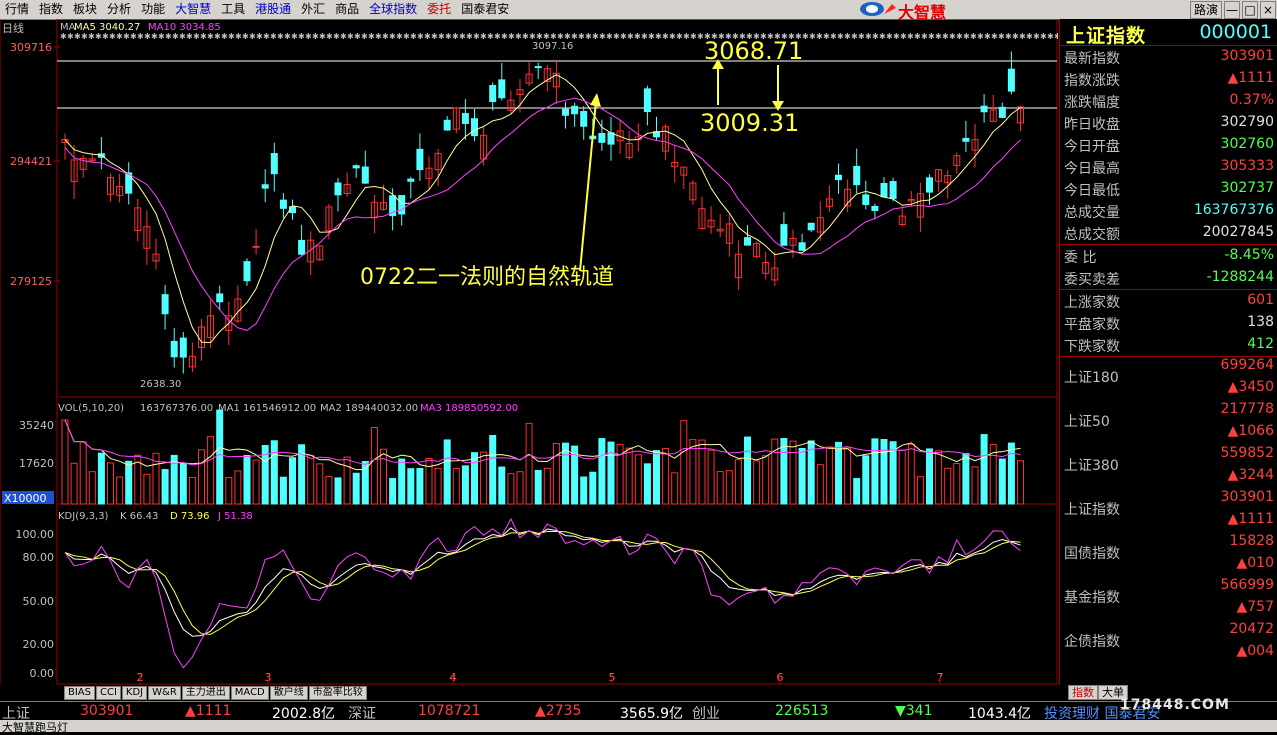 The height and width of the screenshot is (735, 1277). What do you see at coordinates (164, 693) in the screenshot?
I see `indicator-tab-3: W&R` at bounding box center [164, 693].